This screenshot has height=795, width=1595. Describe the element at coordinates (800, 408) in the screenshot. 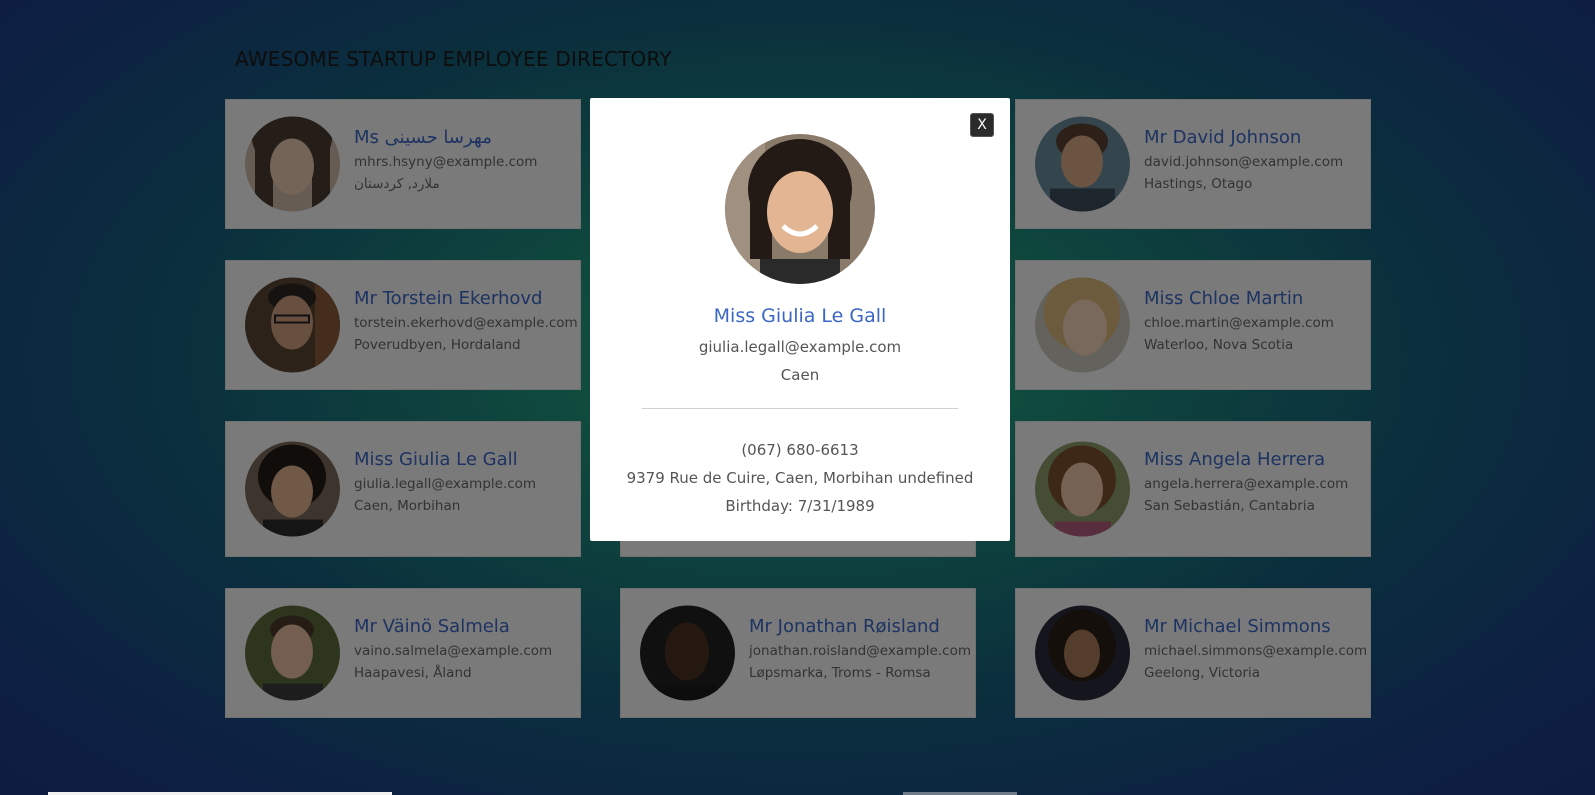

I see `modal-divider` at that location.